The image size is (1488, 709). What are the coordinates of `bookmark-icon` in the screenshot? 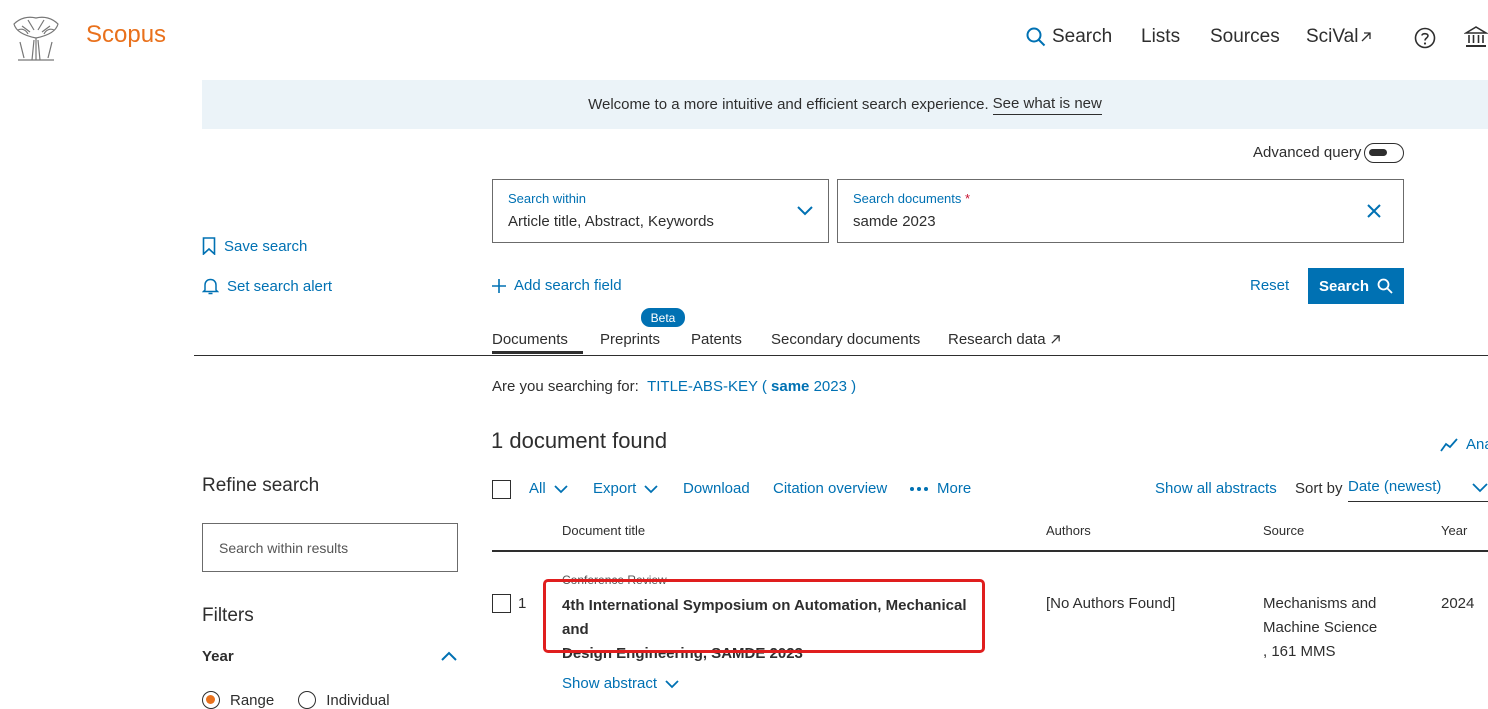 It's located at (209, 246).